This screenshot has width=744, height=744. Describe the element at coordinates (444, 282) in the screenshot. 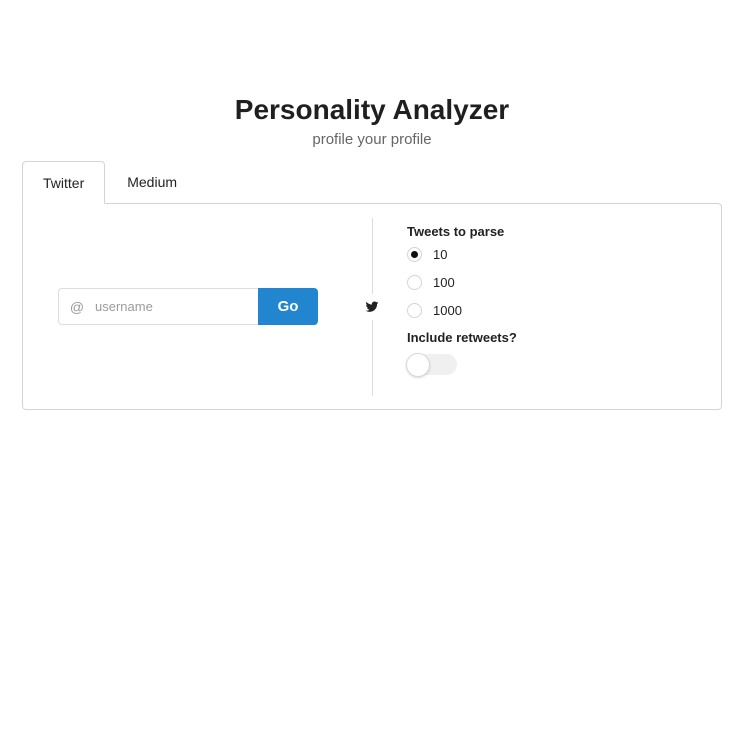

I see `radio-label-100: 100` at that location.